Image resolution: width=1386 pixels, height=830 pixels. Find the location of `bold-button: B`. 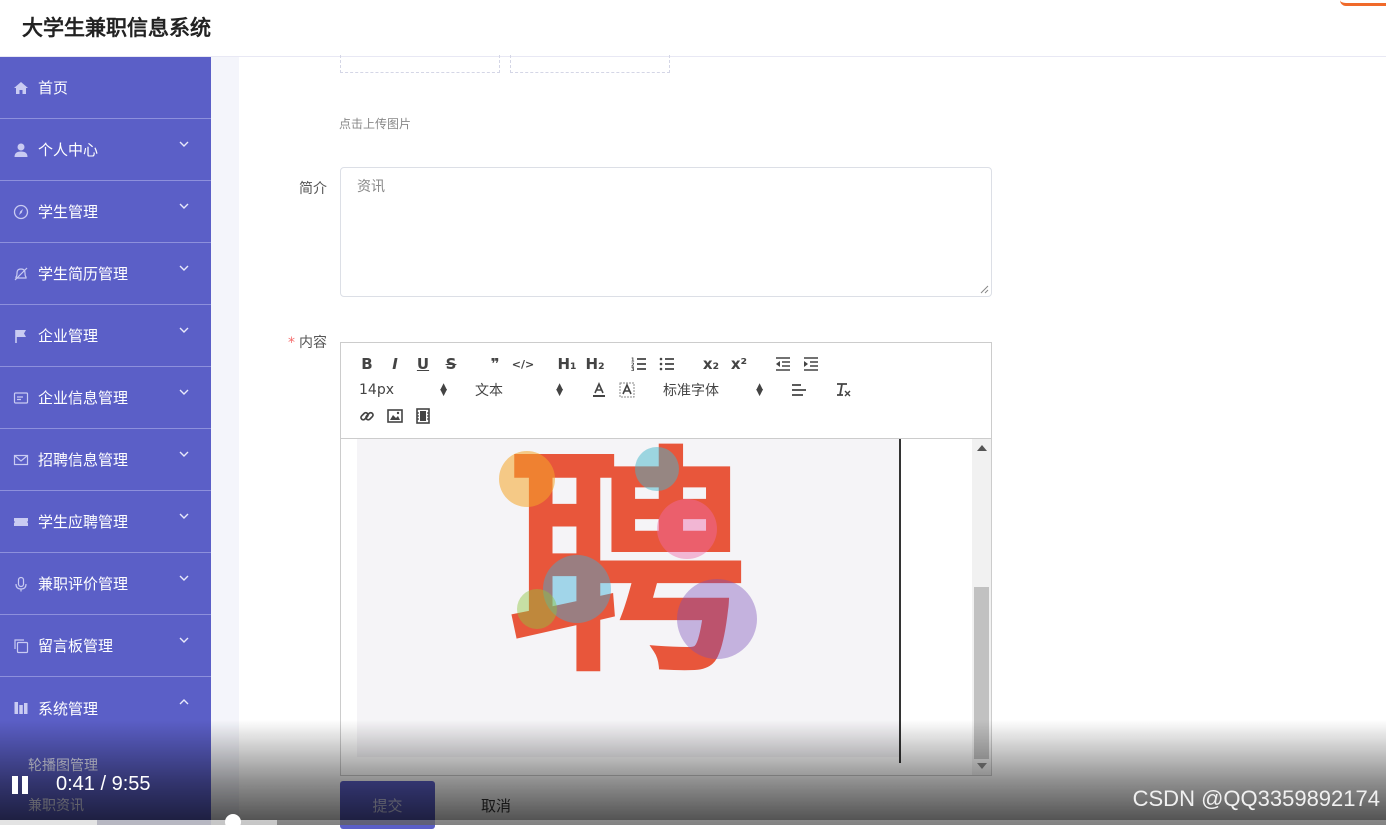

bold-button: B is located at coordinates (367, 364).